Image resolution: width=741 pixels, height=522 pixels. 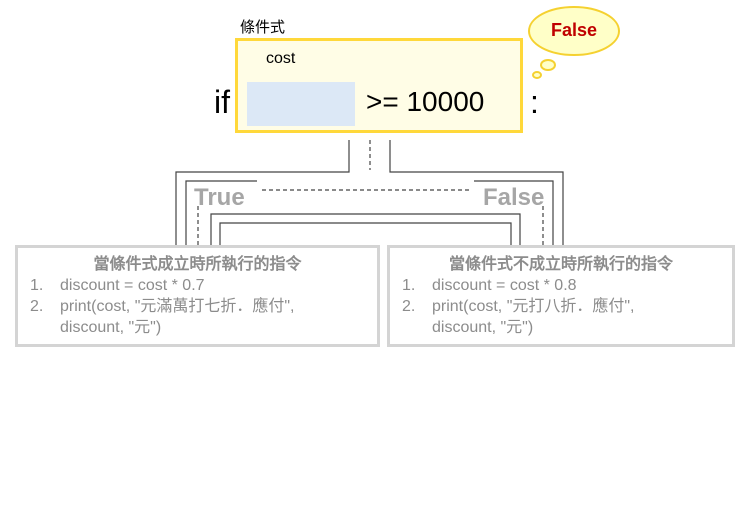 I want to click on step-item: 1. discount = cost * 0.8, so click(x=561, y=285).